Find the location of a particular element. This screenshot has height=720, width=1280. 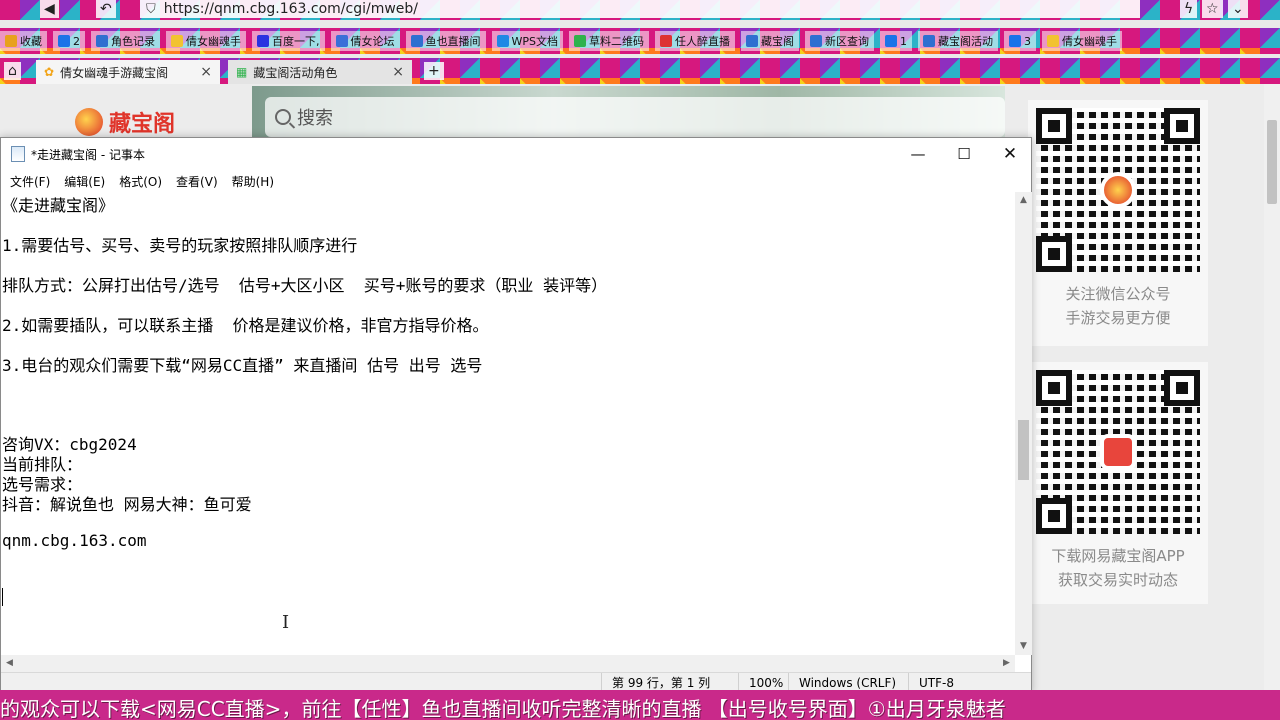

menu-file: 文件(F) is located at coordinates (30, 181).